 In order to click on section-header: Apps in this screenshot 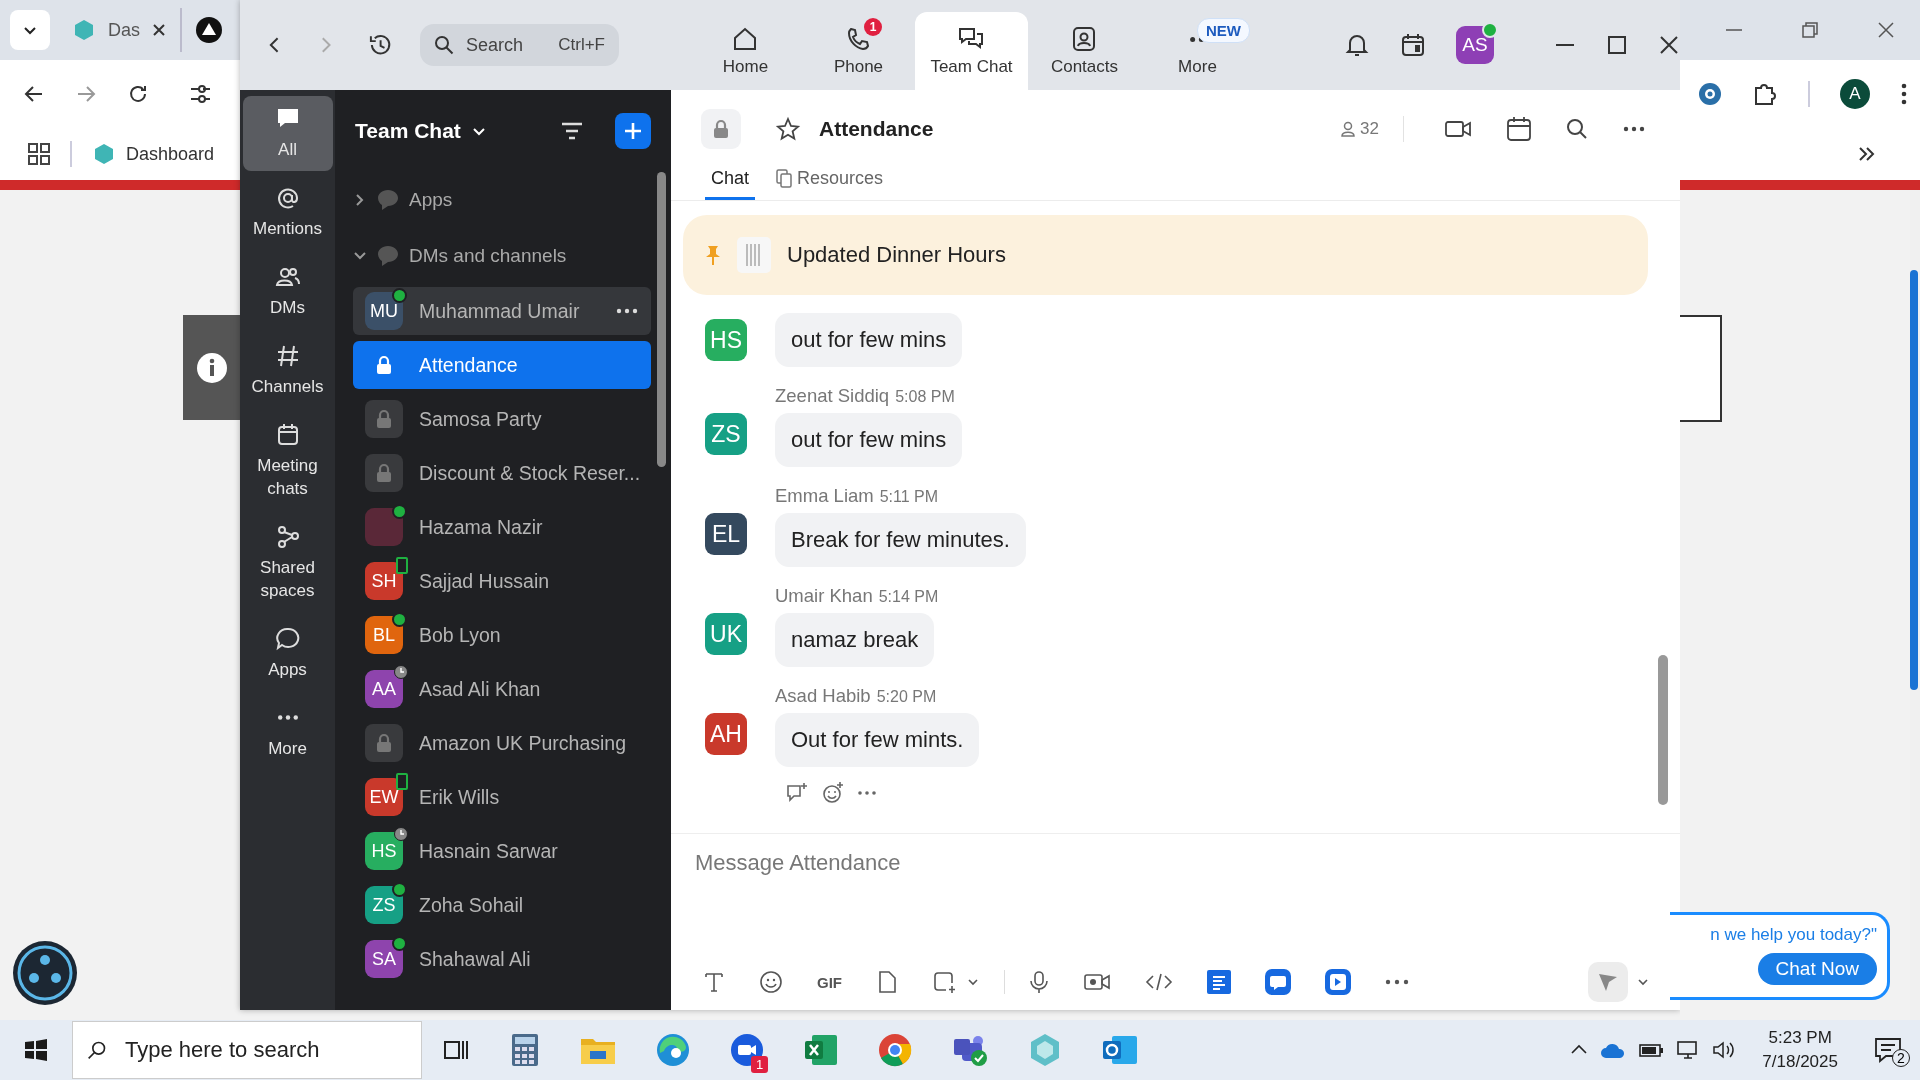, I will do `click(502, 200)`.